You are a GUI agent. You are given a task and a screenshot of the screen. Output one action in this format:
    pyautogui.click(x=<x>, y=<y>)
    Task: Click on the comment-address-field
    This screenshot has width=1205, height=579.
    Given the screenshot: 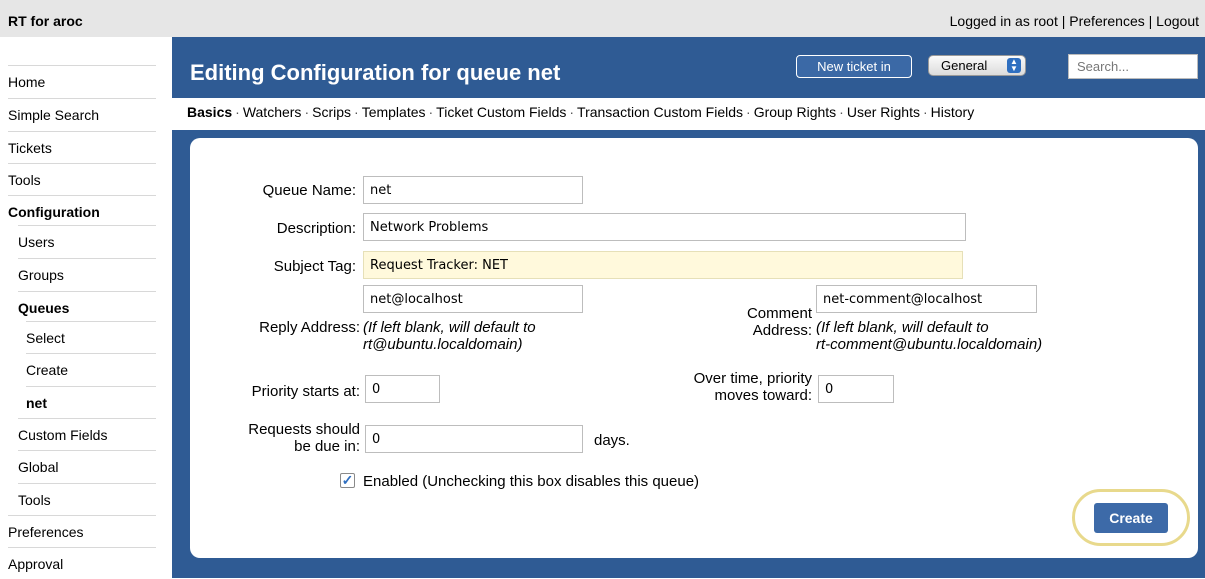 What is the action you would take?
    pyautogui.click(x=926, y=299)
    